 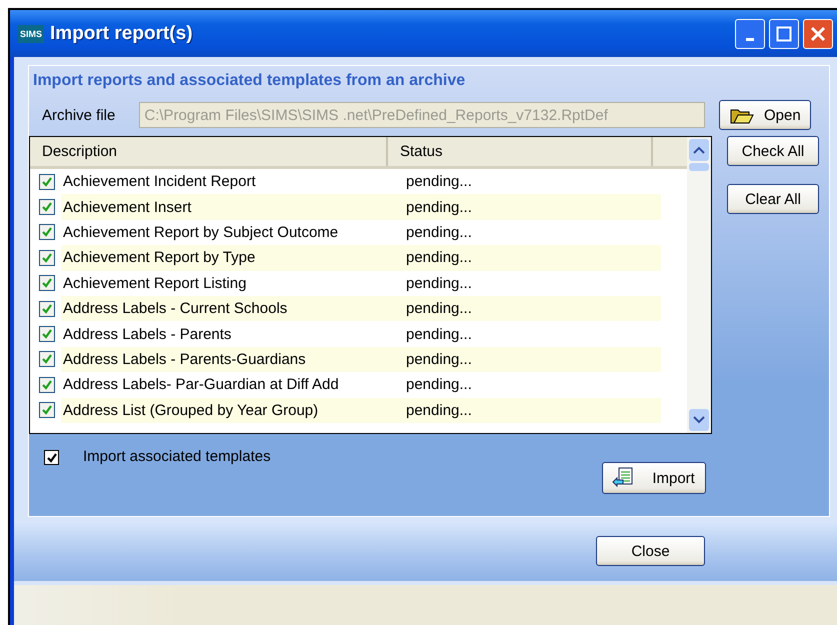 I want to click on minimize-button, so click(x=750, y=33).